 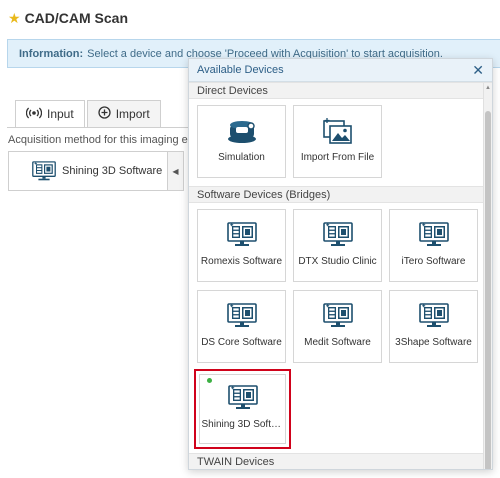 I want to click on device-card-simulation: Simulation, so click(x=241, y=141).